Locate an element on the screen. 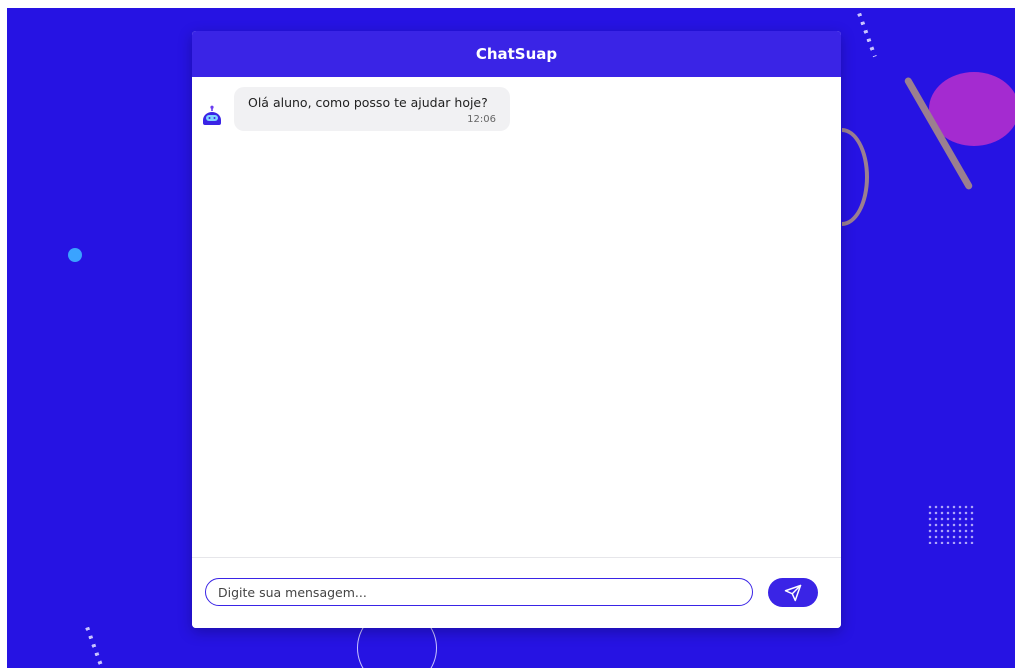 This screenshot has width=1015, height=668. paper-plane-icon is located at coordinates (793, 592).